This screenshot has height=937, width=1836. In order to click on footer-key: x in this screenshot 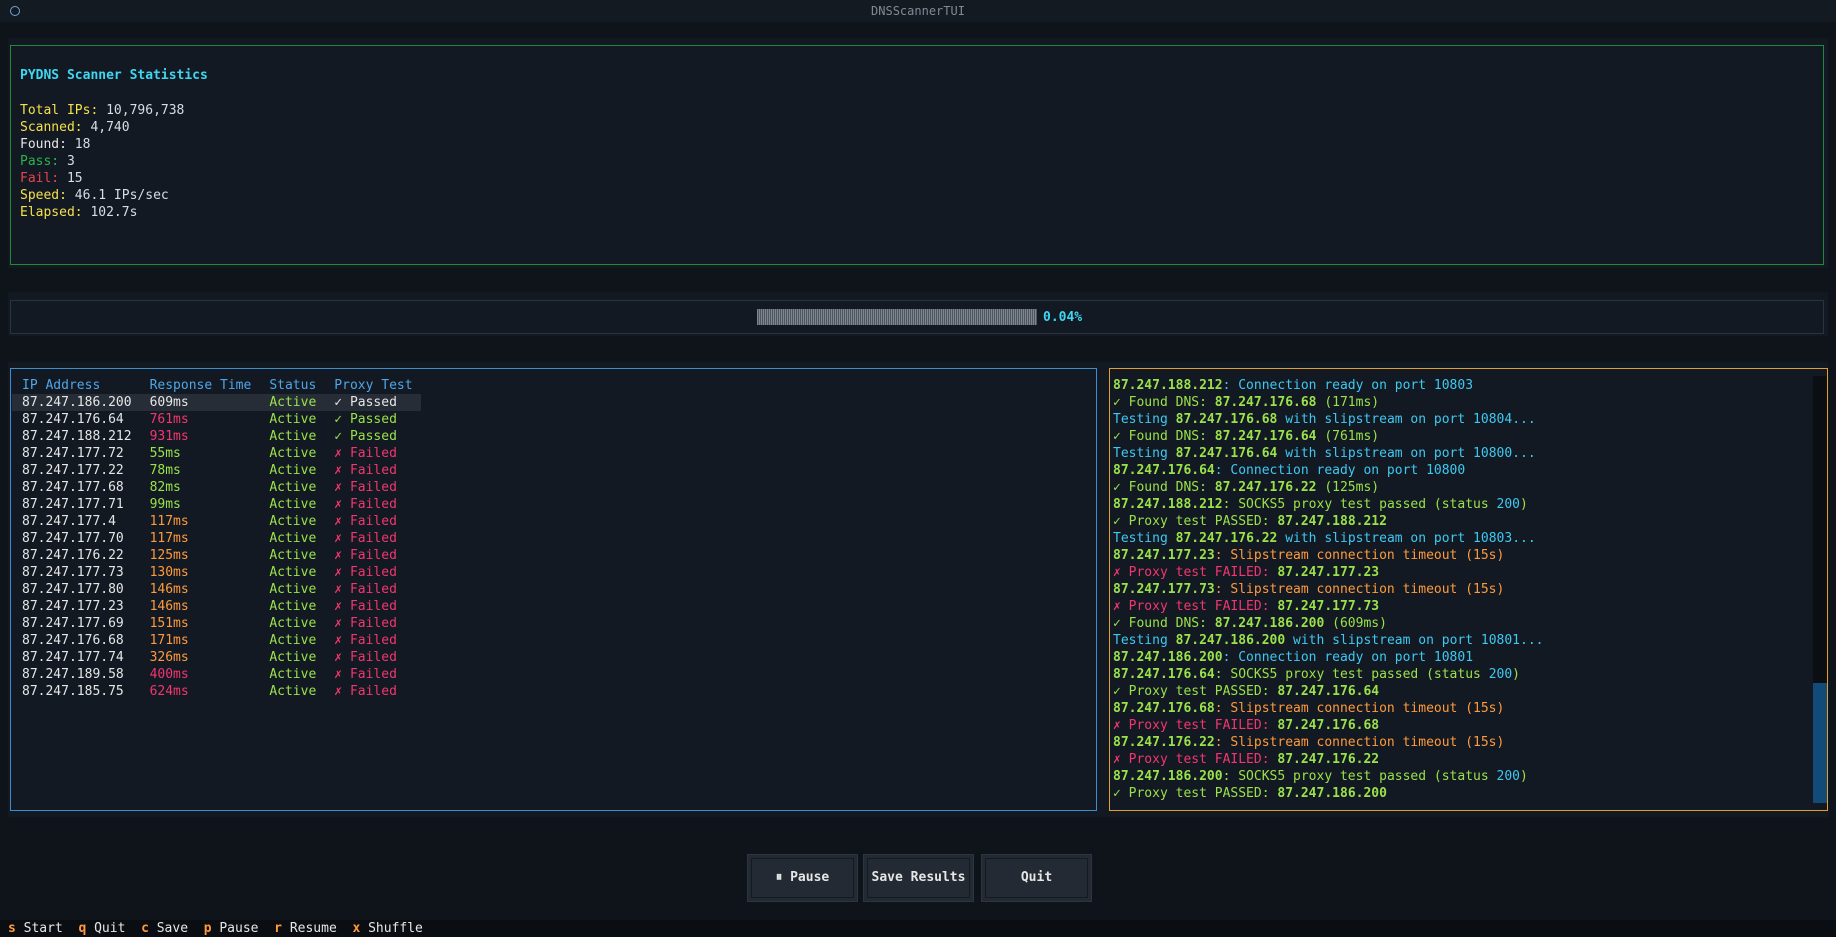, I will do `click(356, 928)`.